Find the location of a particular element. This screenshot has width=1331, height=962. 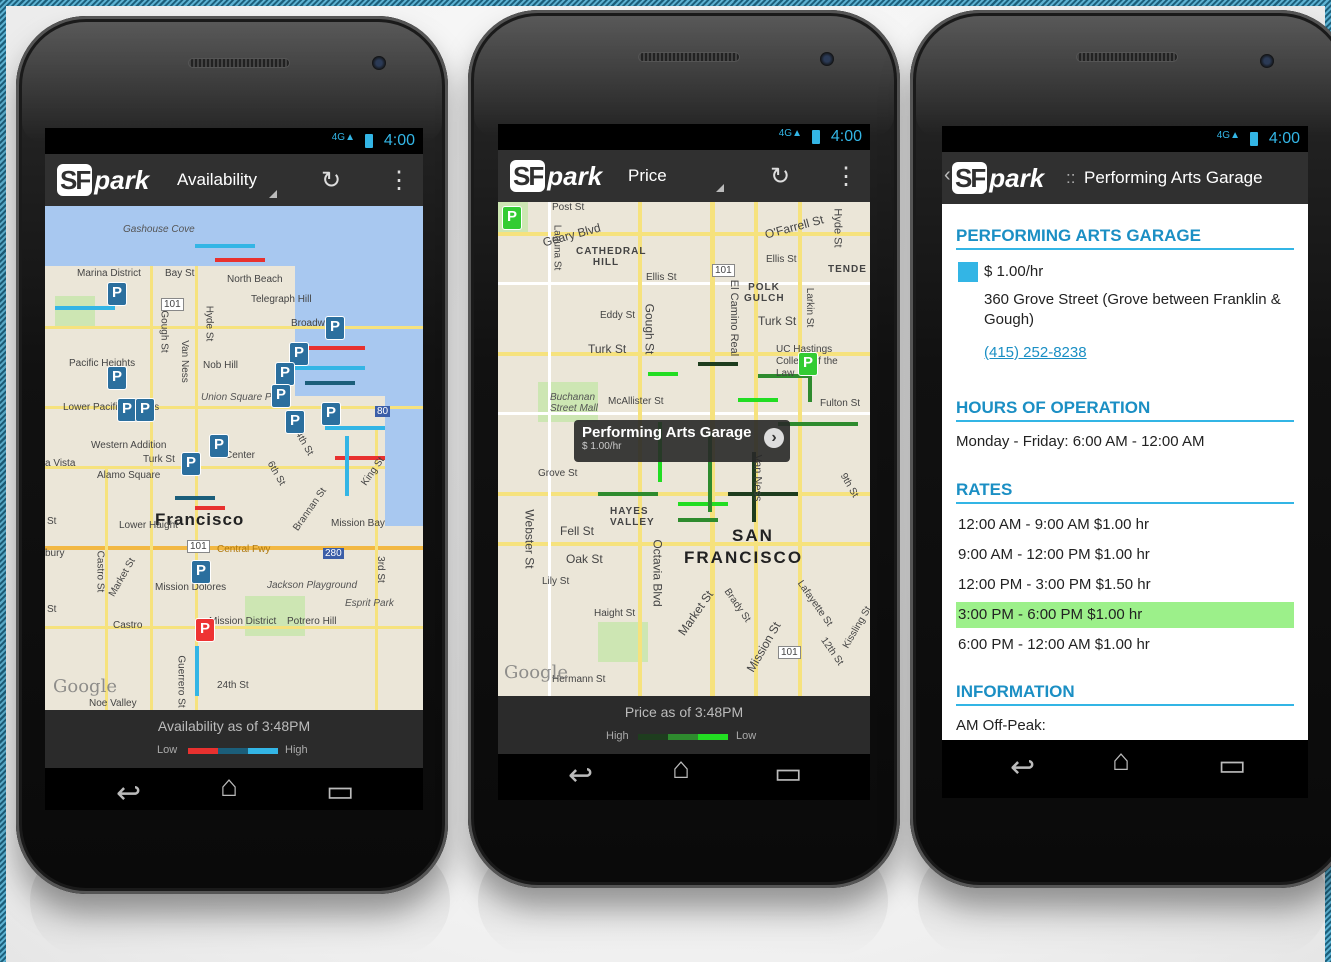

logo-sf: SF is located at coordinates (528, 176).